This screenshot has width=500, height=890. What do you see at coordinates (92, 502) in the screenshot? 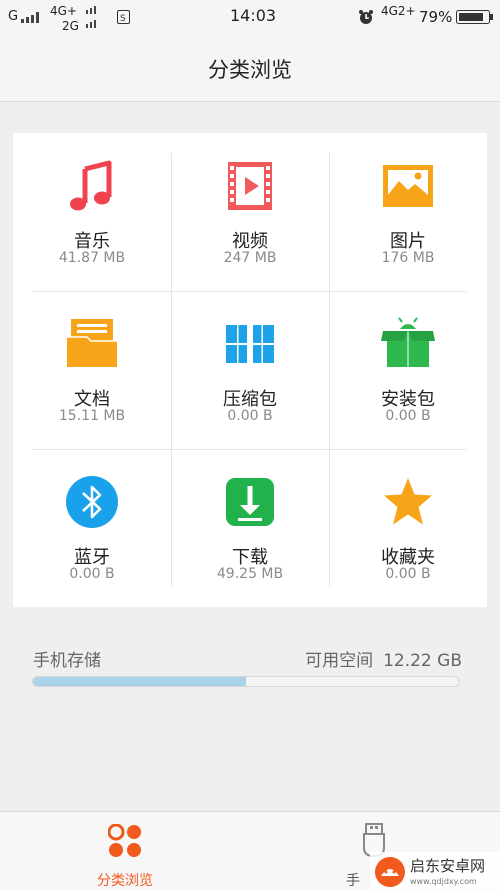
I see `bluetooth-icon` at bounding box center [92, 502].